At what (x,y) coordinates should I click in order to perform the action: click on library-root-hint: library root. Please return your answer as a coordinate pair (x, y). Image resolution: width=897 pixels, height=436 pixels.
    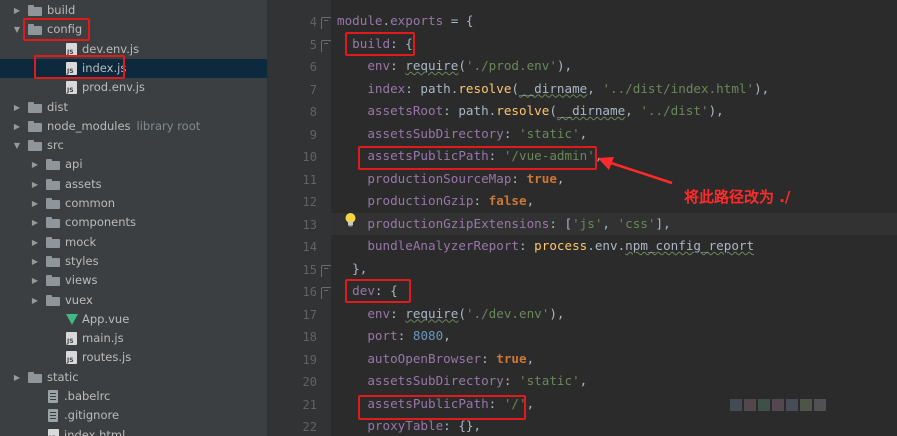
    Looking at the image, I should click on (168, 125).